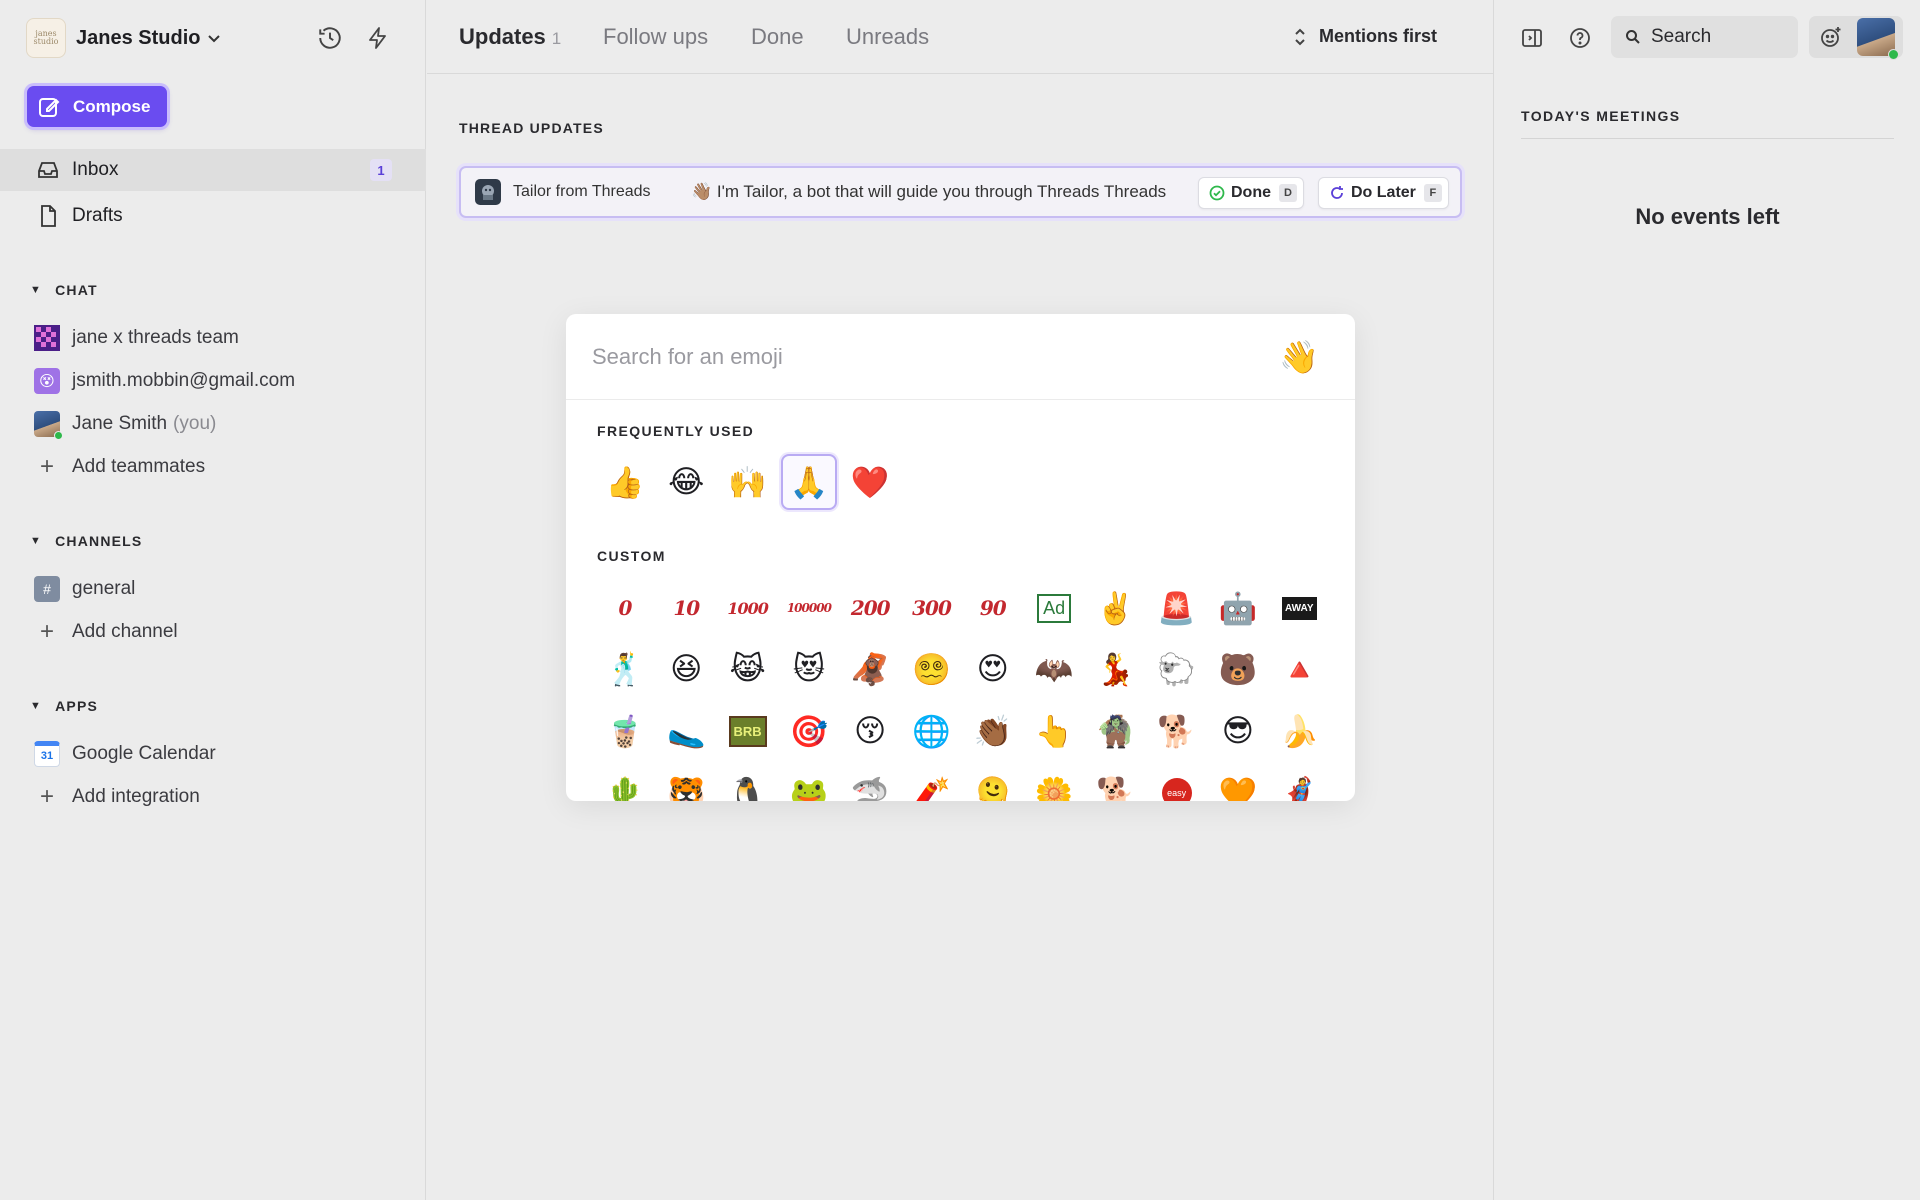  I want to click on sidebar-item-label: Inbox, so click(95, 169).